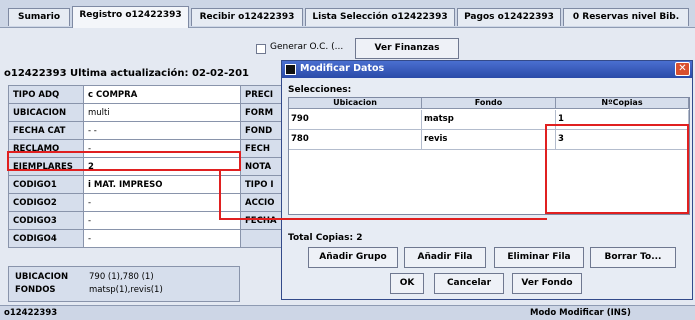 This screenshot has height=320, width=695. Describe the element at coordinates (247, 17) in the screenshot. I see `tab-recibir: Recibir o12422393` at that location.